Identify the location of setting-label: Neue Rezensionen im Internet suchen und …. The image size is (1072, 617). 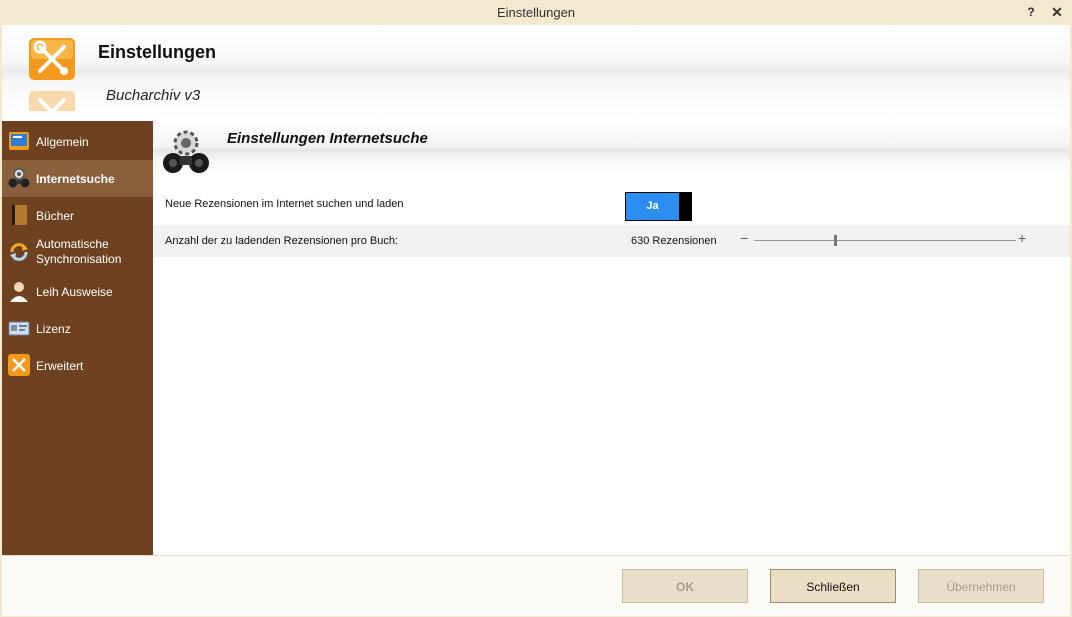
(284, 204).